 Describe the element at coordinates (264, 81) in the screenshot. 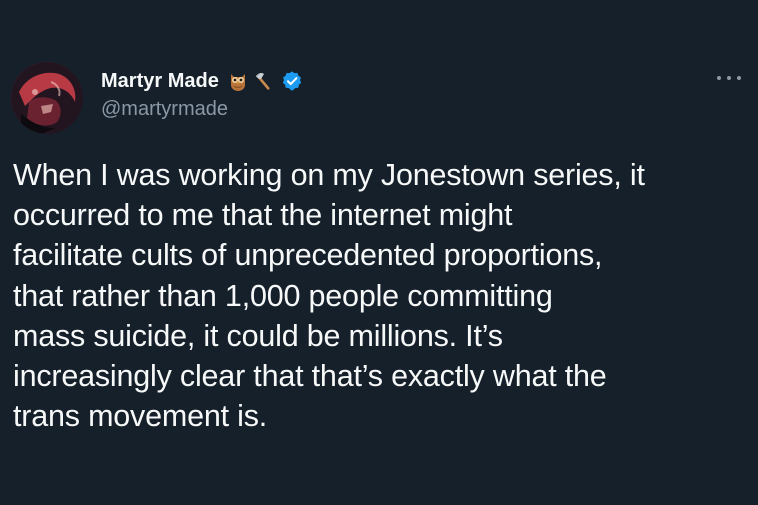

I see `axe-emoji-icon` at that location.